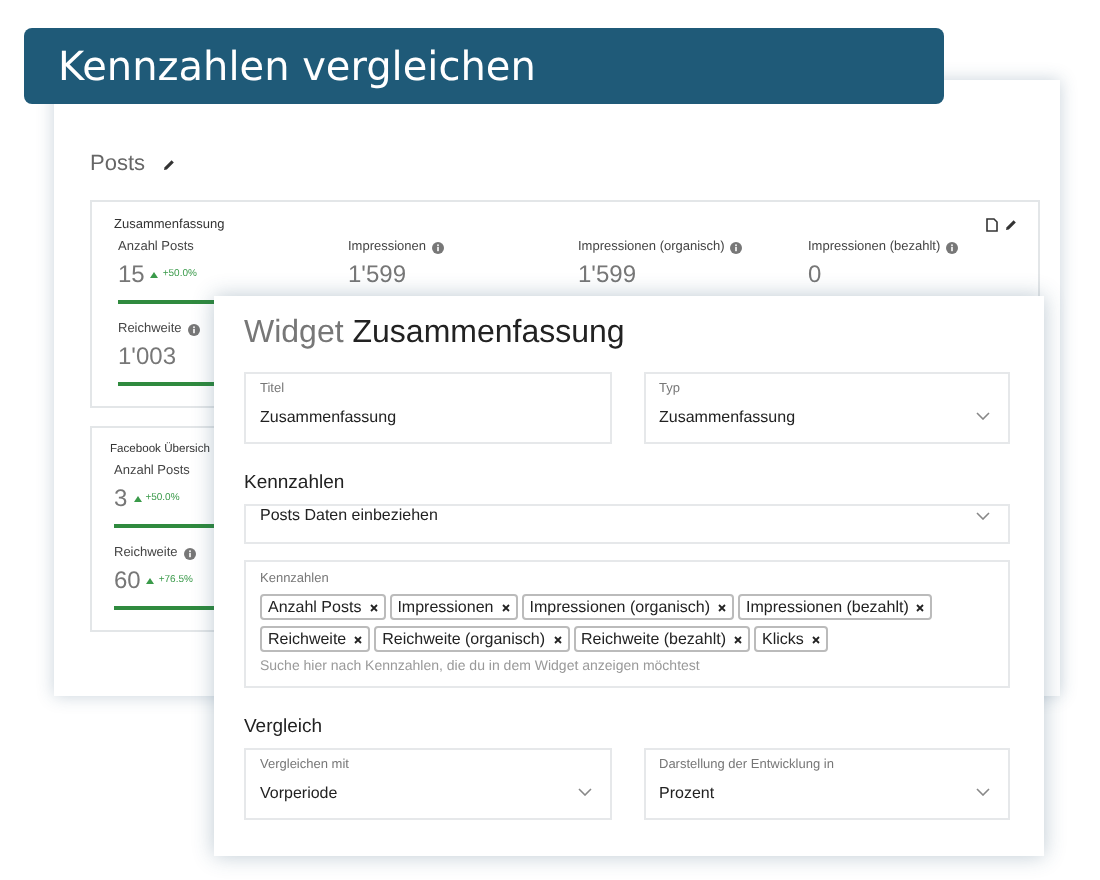 The image size is (1100, 880). Describe the element at coordinates (299, 793) in the screenshot. I see `field-value: Vorperiode` at that location.